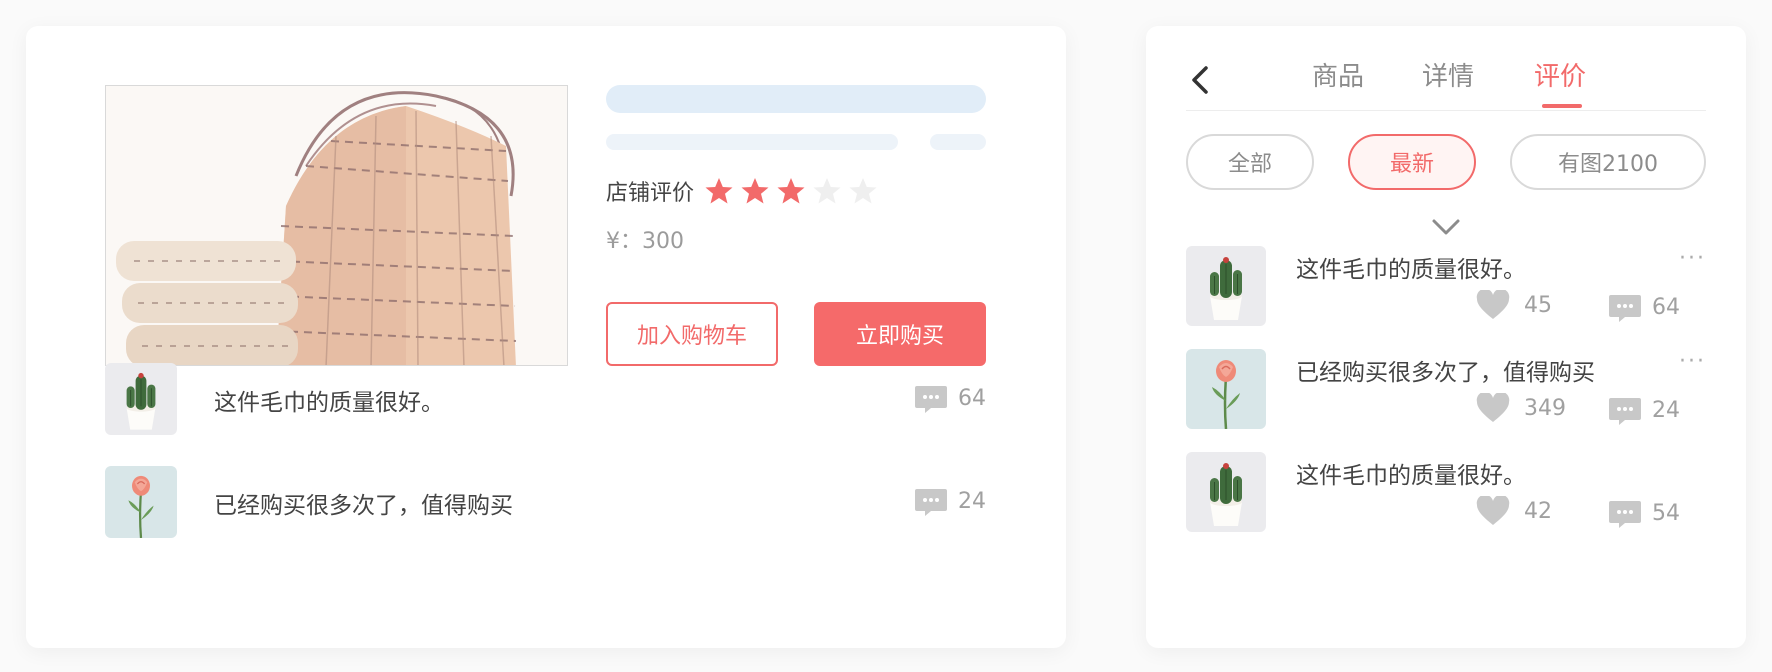 The image size is (1772, 672). I want to click on like-count: 45, so click(1538, 305).